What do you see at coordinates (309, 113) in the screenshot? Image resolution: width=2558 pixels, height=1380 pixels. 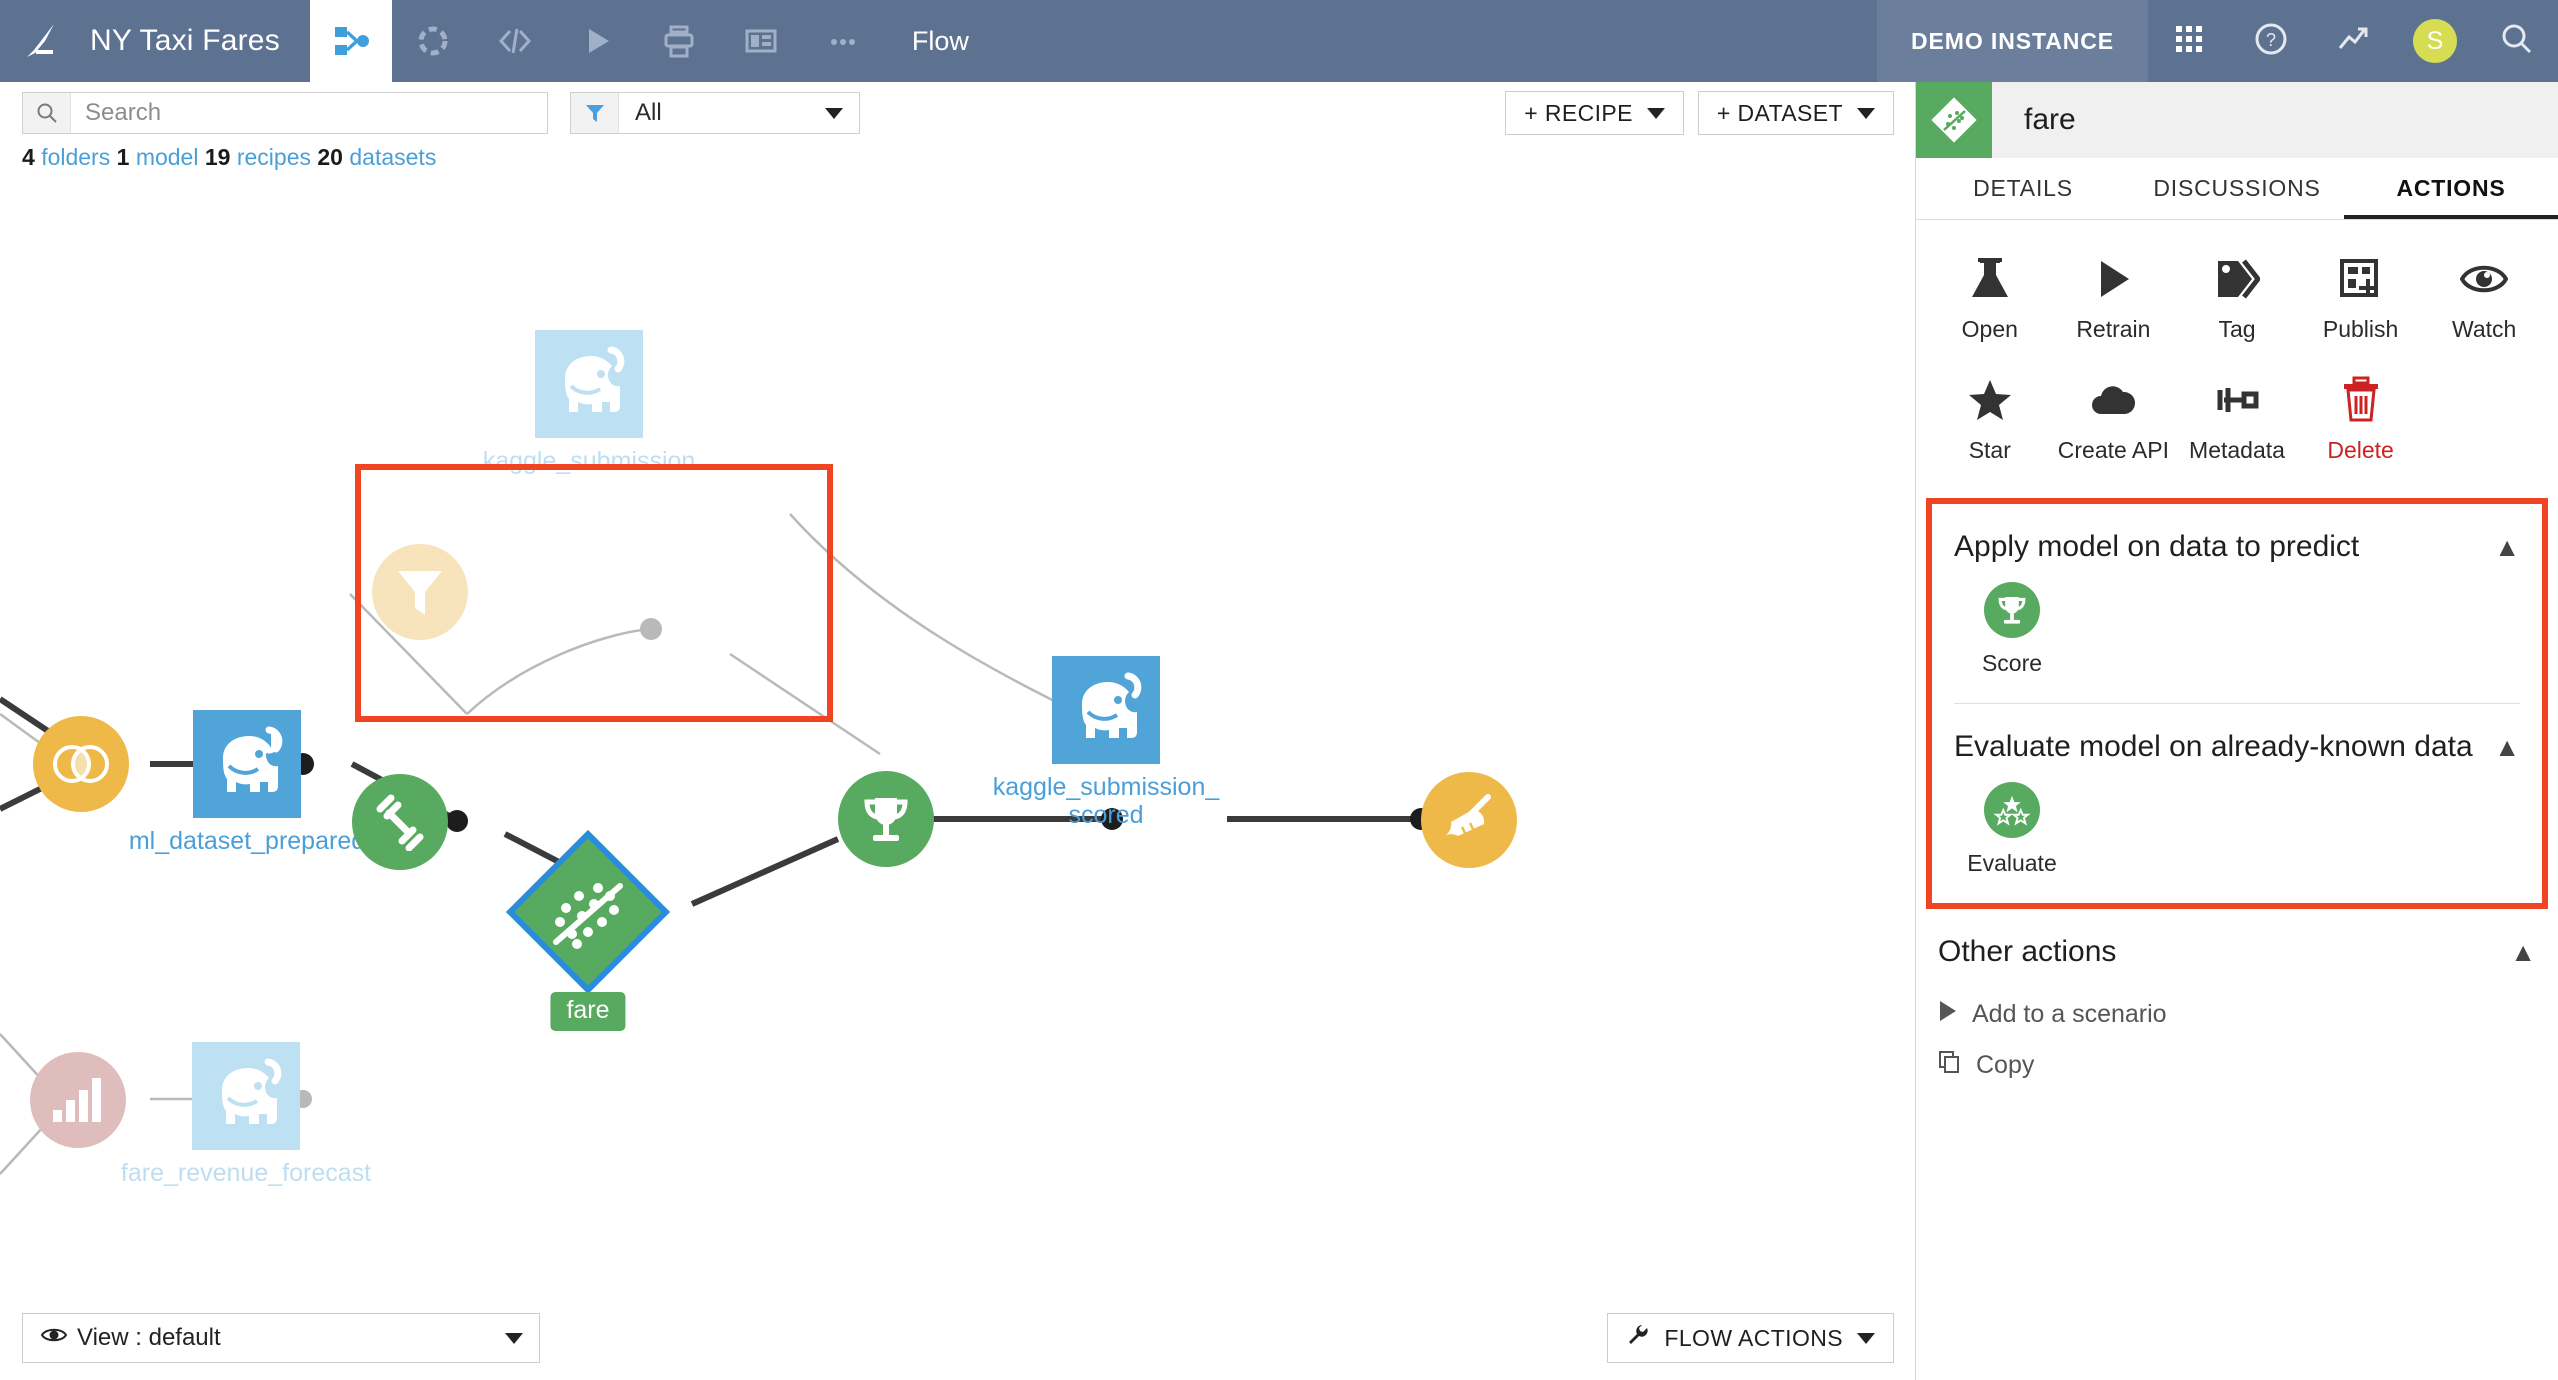 I see `search-input` at bounding box center [309, 113].